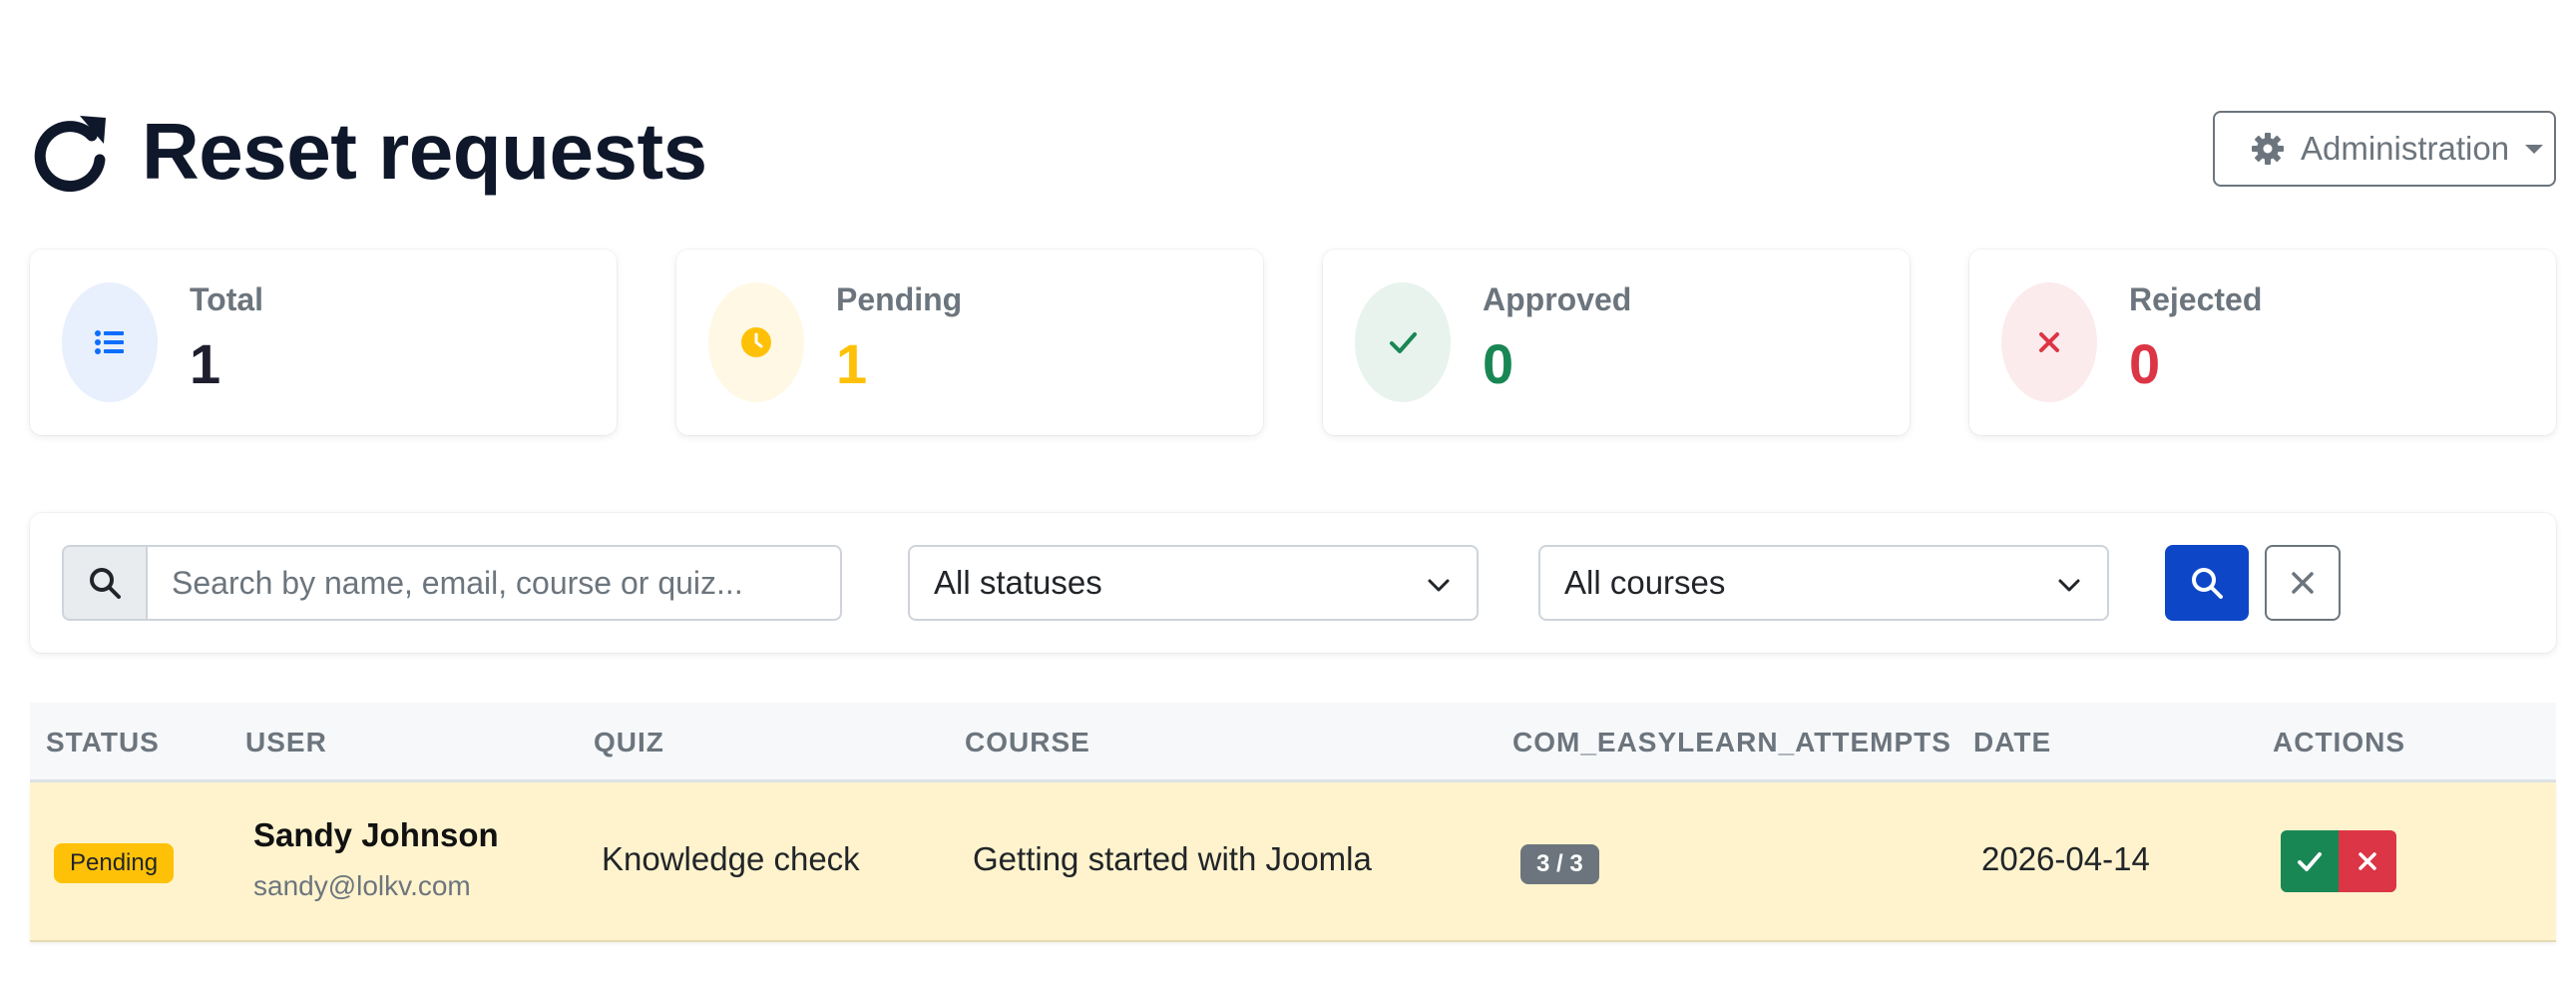  I want to click on status-select: All statuses, so click(1193, 583).